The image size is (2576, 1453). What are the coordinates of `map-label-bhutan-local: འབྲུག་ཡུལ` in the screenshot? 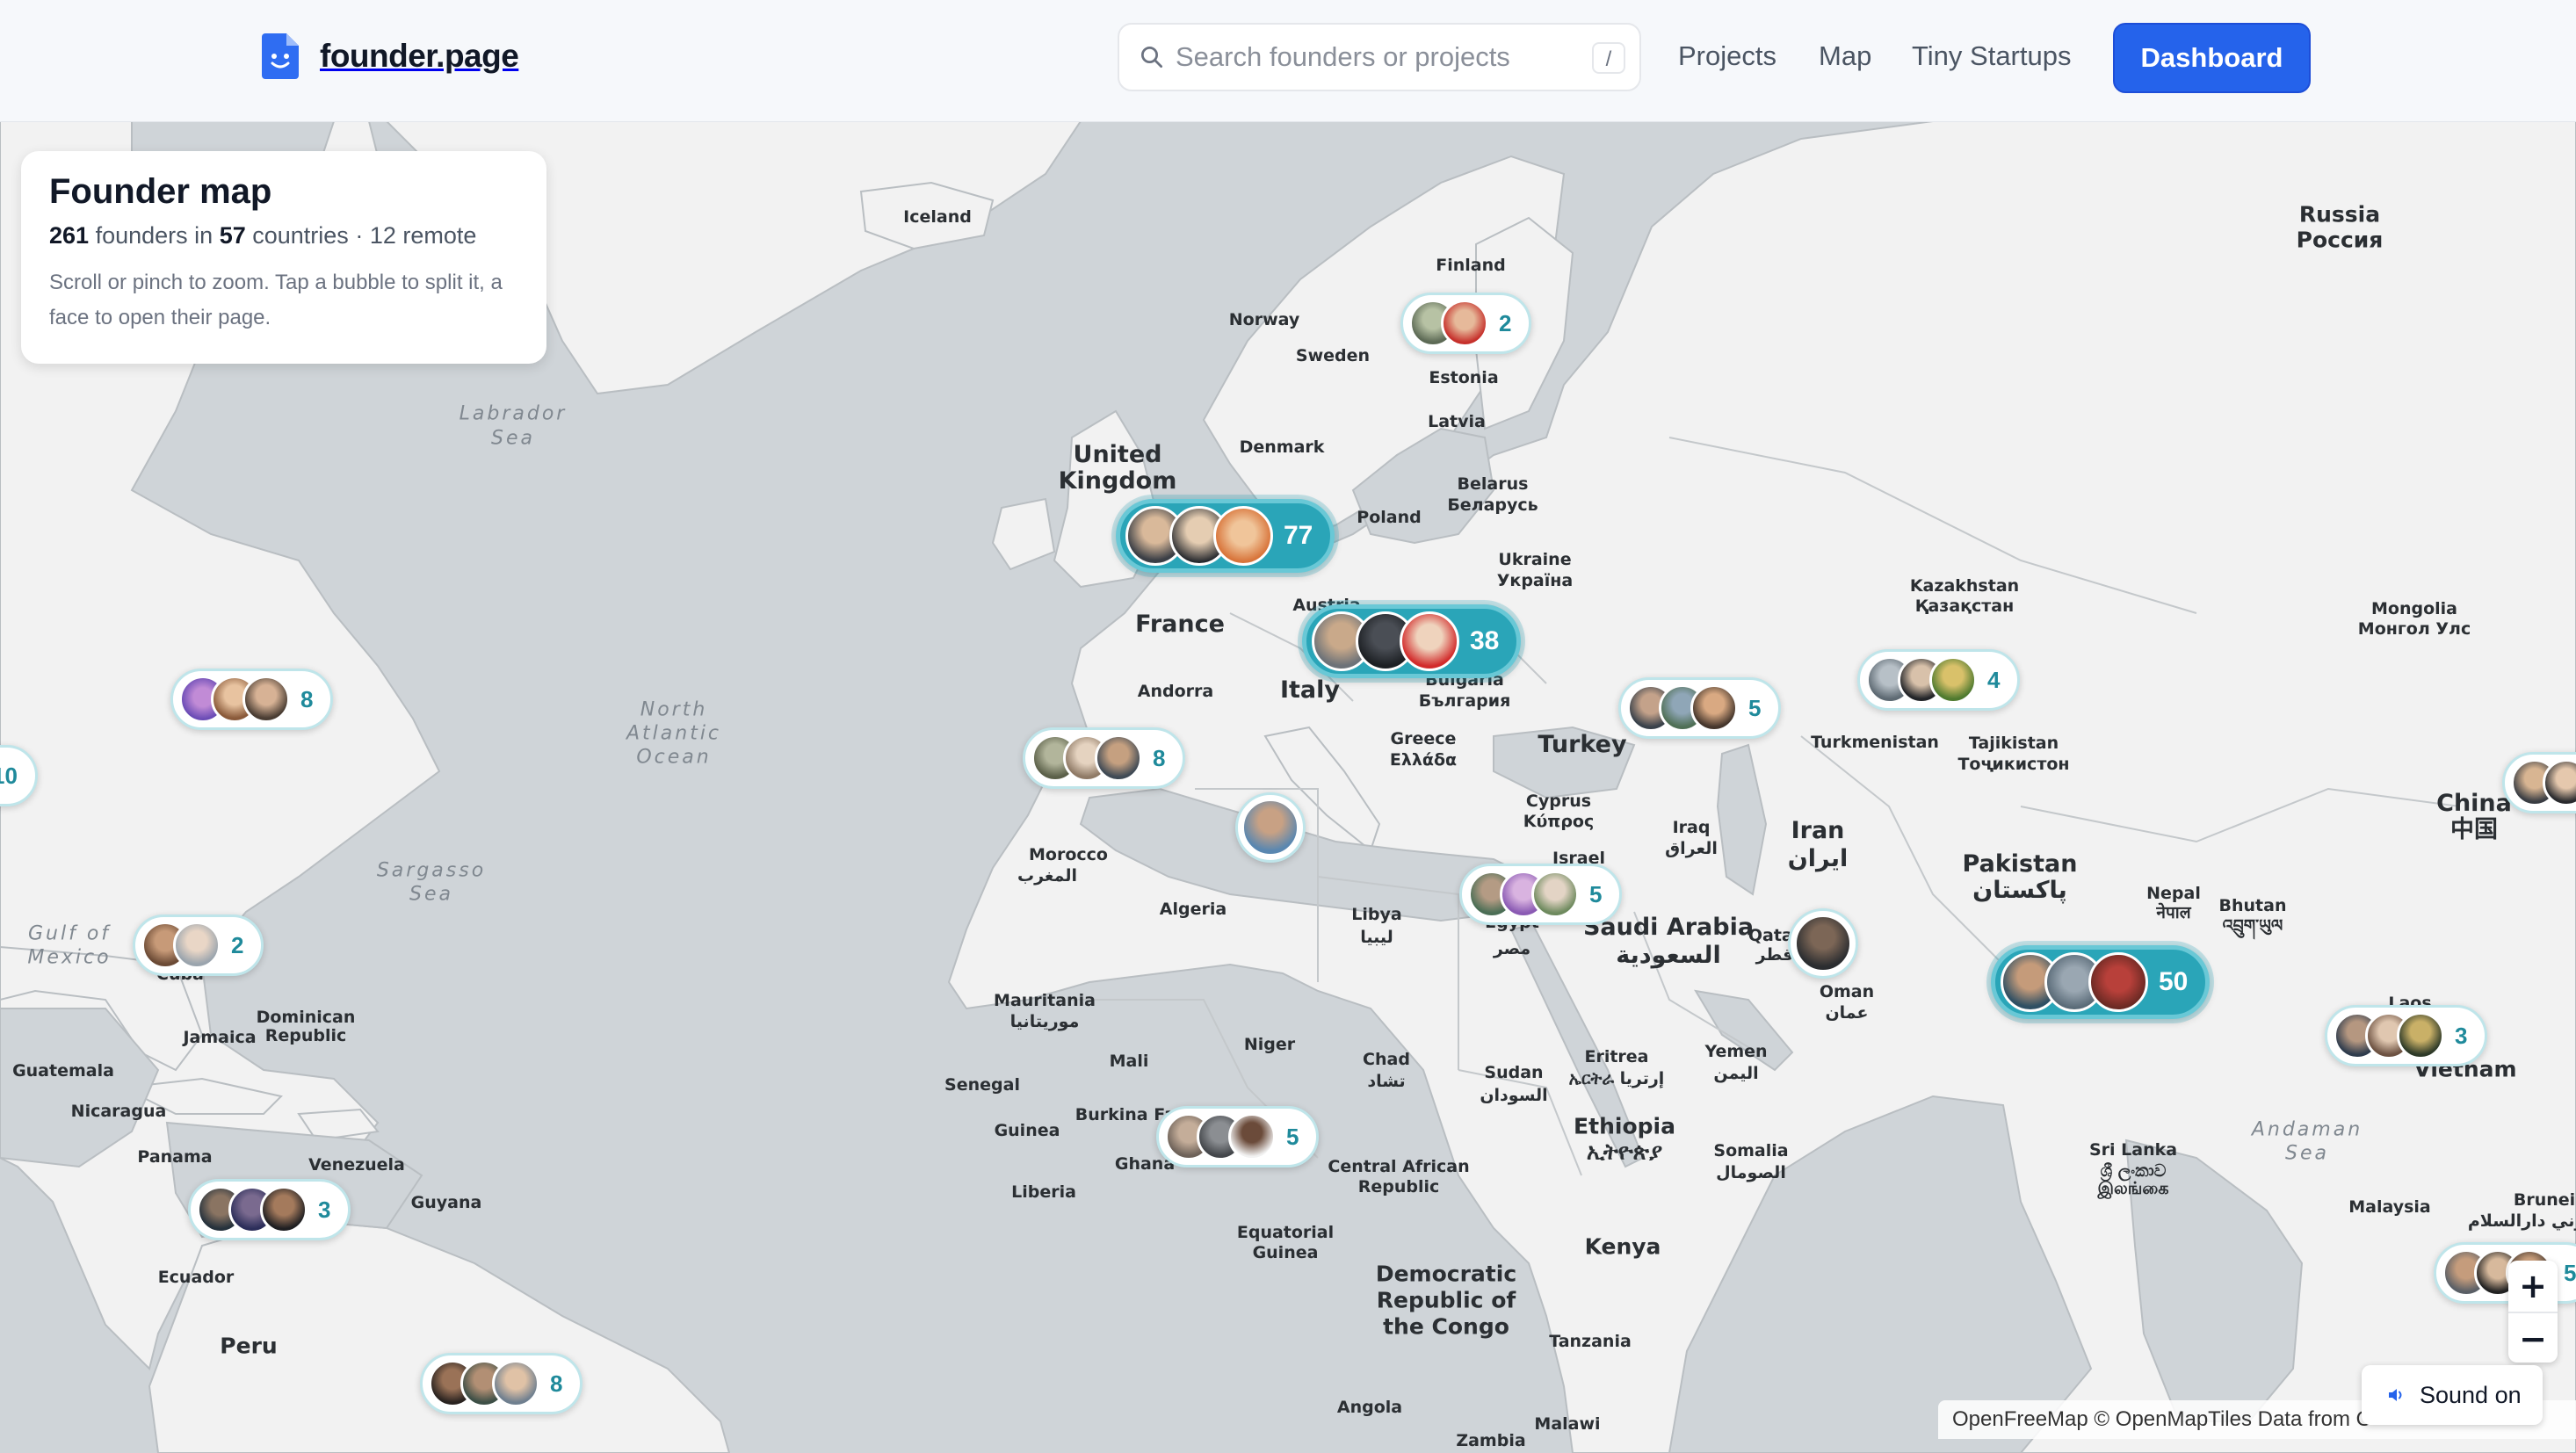 It's located at (2252, 926).